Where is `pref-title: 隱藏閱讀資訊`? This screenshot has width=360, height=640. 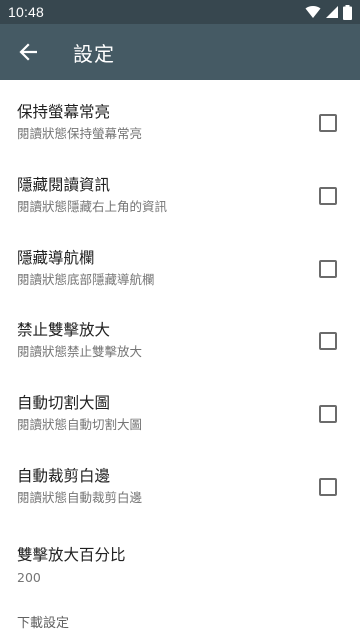 pref-title: 隱藏閱讀資訊 is located at coordinates (64, 185).